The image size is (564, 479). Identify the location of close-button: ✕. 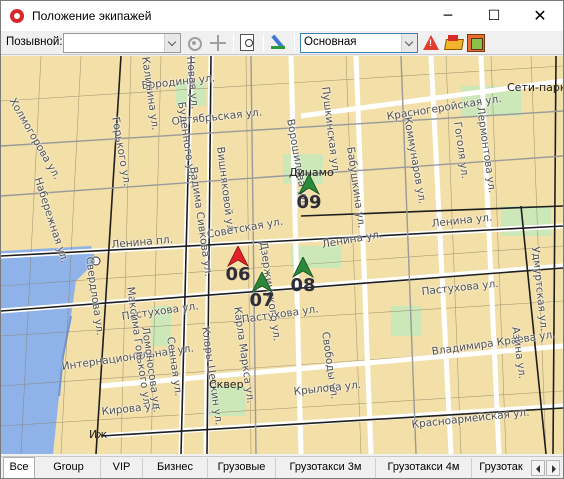
(540, 16).